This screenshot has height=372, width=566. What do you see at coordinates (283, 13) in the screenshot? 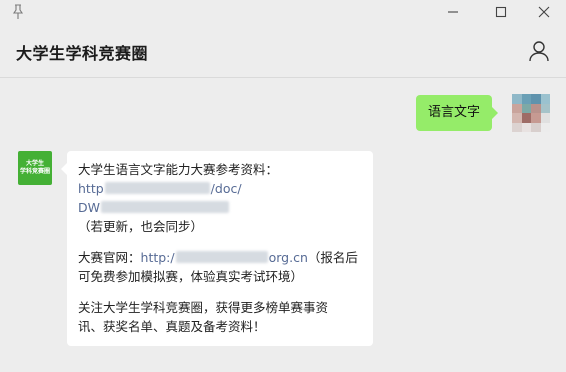
I see `title-bar` at bounding box center [283, 13].